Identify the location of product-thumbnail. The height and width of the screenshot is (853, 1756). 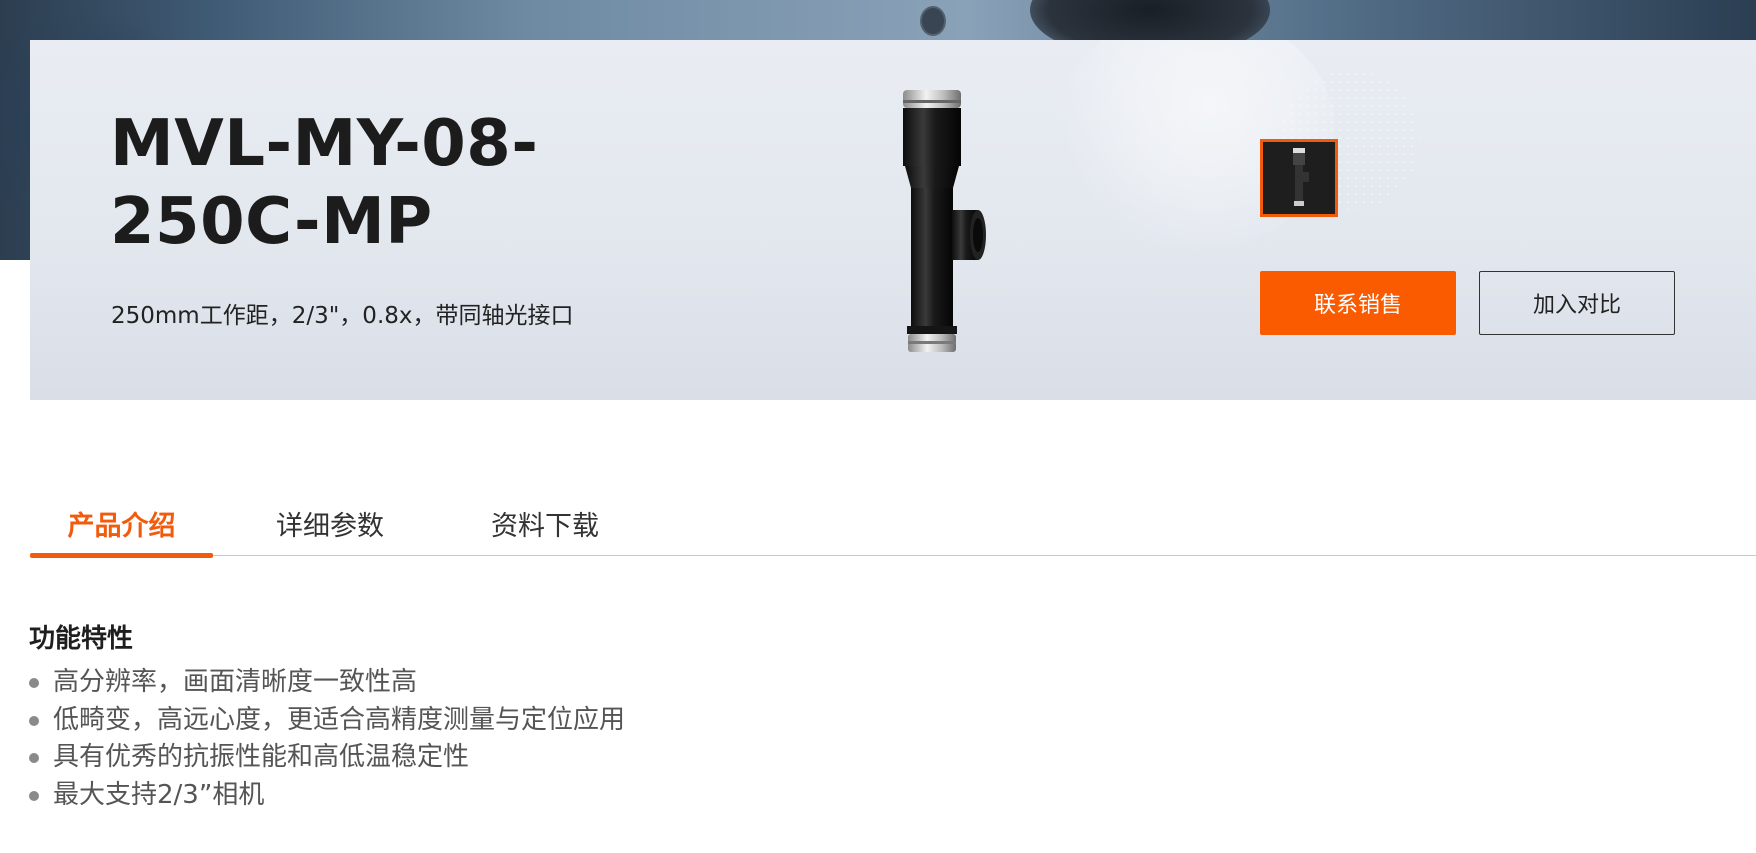
(1299, 178).